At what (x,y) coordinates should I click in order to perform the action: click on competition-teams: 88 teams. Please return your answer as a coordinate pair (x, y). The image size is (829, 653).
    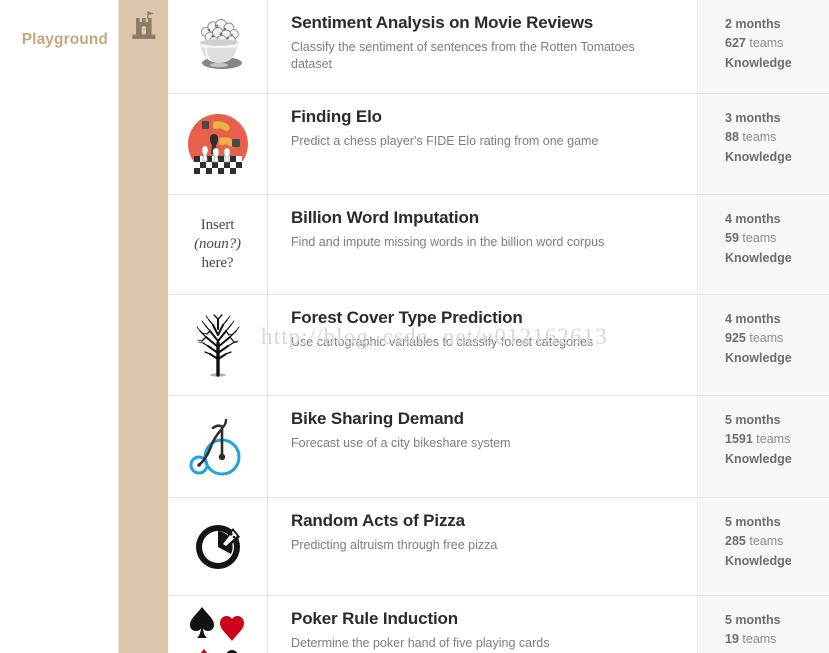
    Looking at the image, I should click on (772, 137).